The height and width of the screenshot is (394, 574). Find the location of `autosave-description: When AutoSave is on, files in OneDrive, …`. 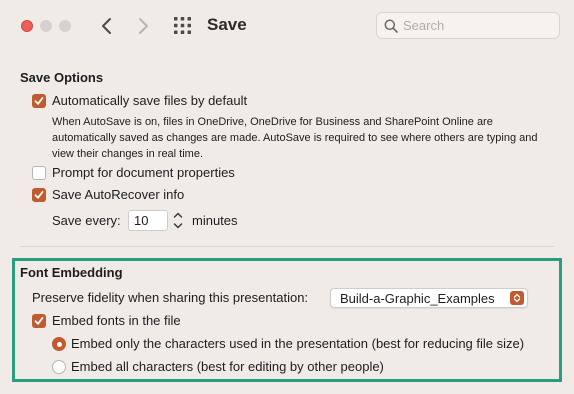

autosave-description: When AutoSave is on, files in OneDrive, … is located at coordinates (295, 138).